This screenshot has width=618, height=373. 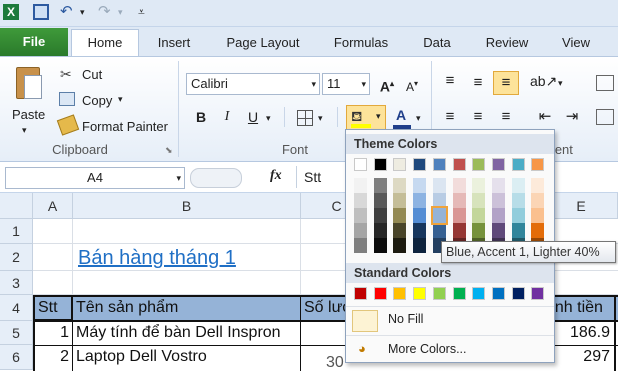 What do you see at coordinates (263, 42) in the screenshot?
I see `tab-page-layout: Page Layout` at bounding box center [263, 42].